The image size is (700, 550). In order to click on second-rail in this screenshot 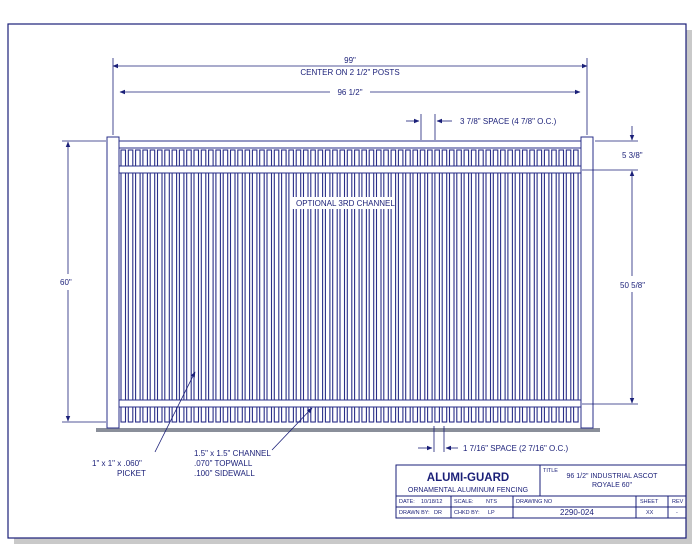, I will do `click(350, 169)`.